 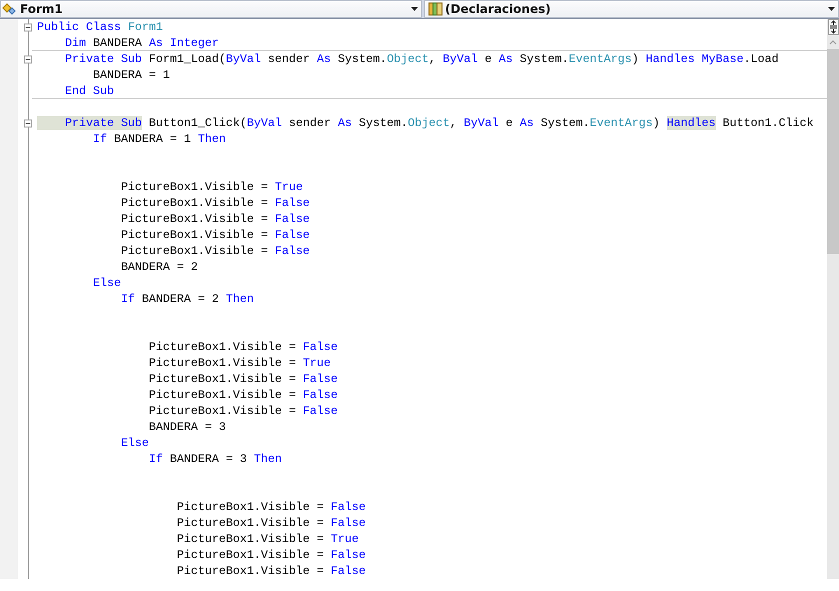 What do you see at coordinates (421, 59) in the screenshot?
I see `code-line: Private Sub Form1_Load(ByVal sender As System.Object, ByVal e As System.EventArgs) Handles MyBase.Load` at bounding box center [421, 59].